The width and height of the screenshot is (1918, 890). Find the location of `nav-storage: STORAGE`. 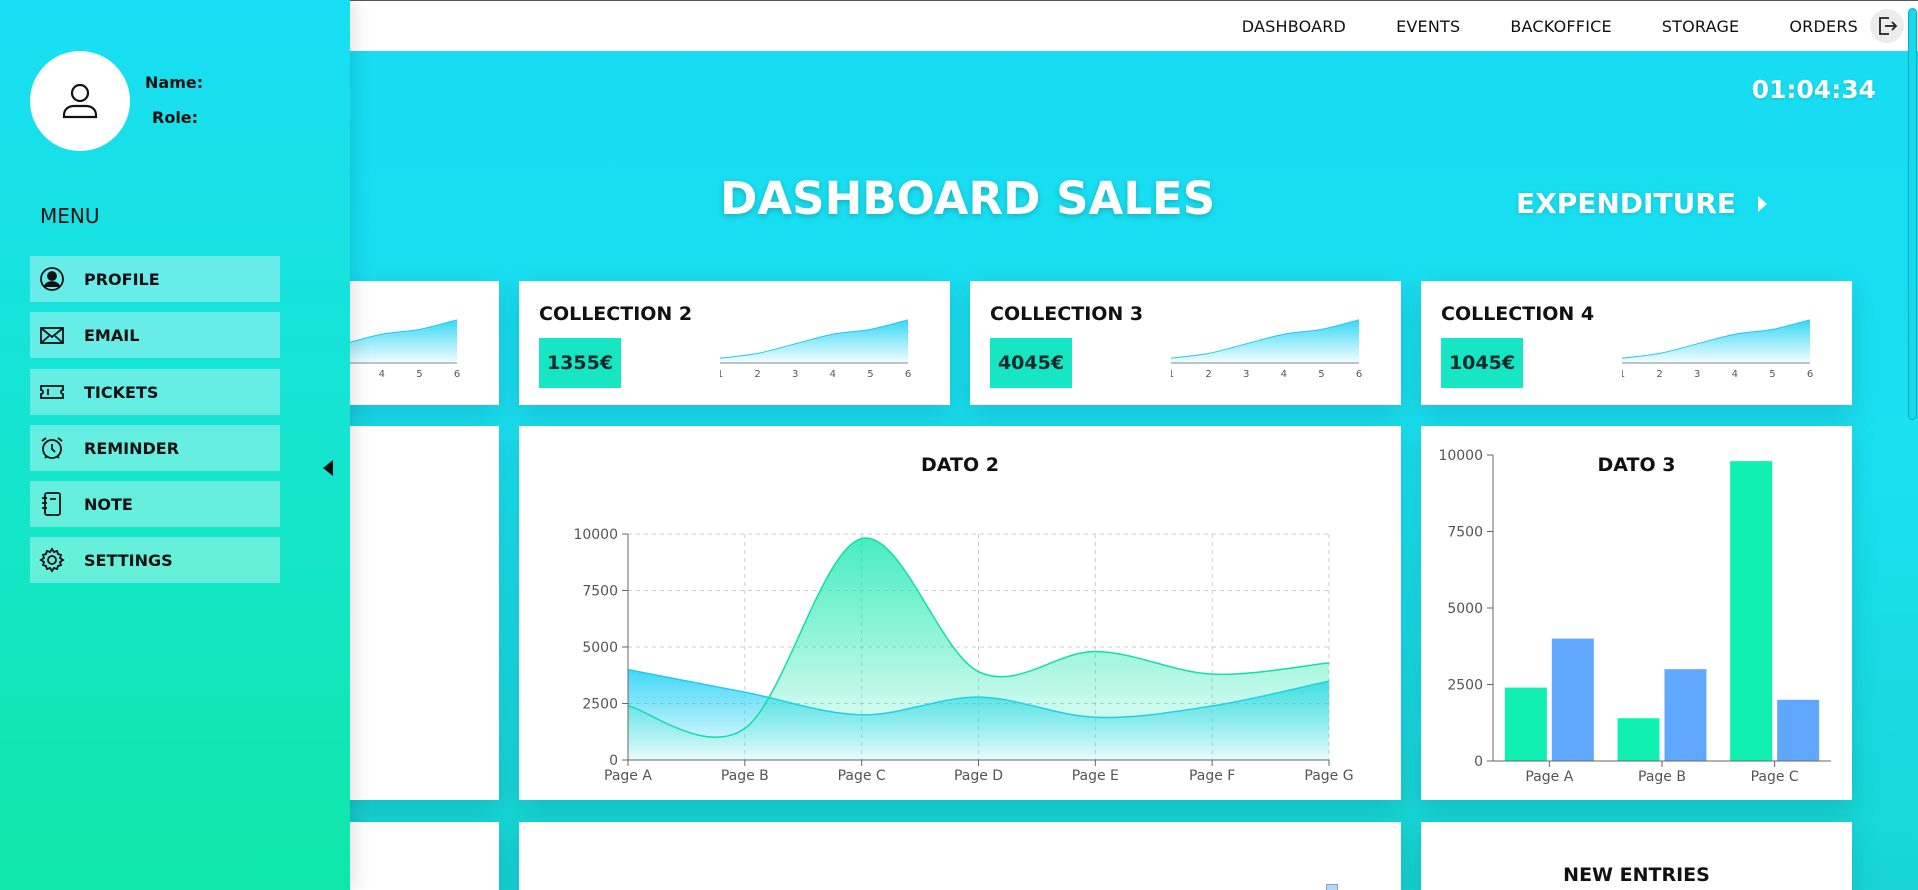

nav-storage: STORAGE is located at coordinates (1701, 26).